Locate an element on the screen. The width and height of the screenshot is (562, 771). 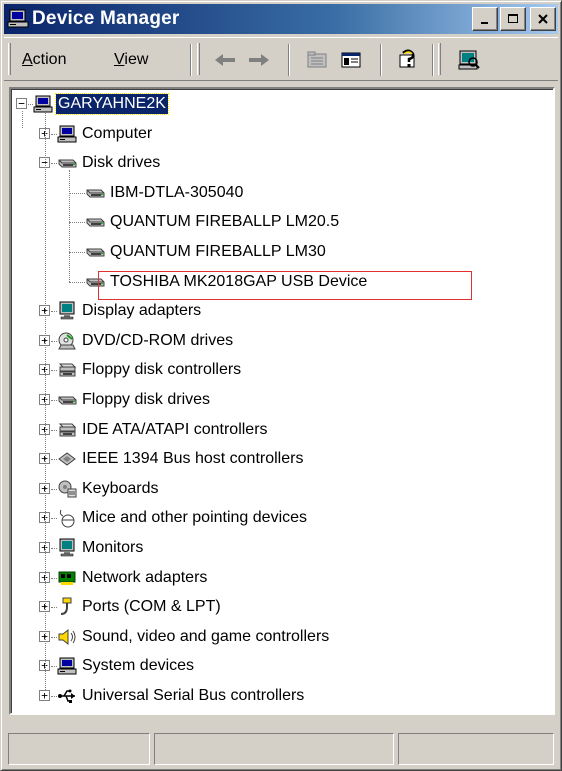
tree-node-label: Display adapters is located at coordinates (142, 311).